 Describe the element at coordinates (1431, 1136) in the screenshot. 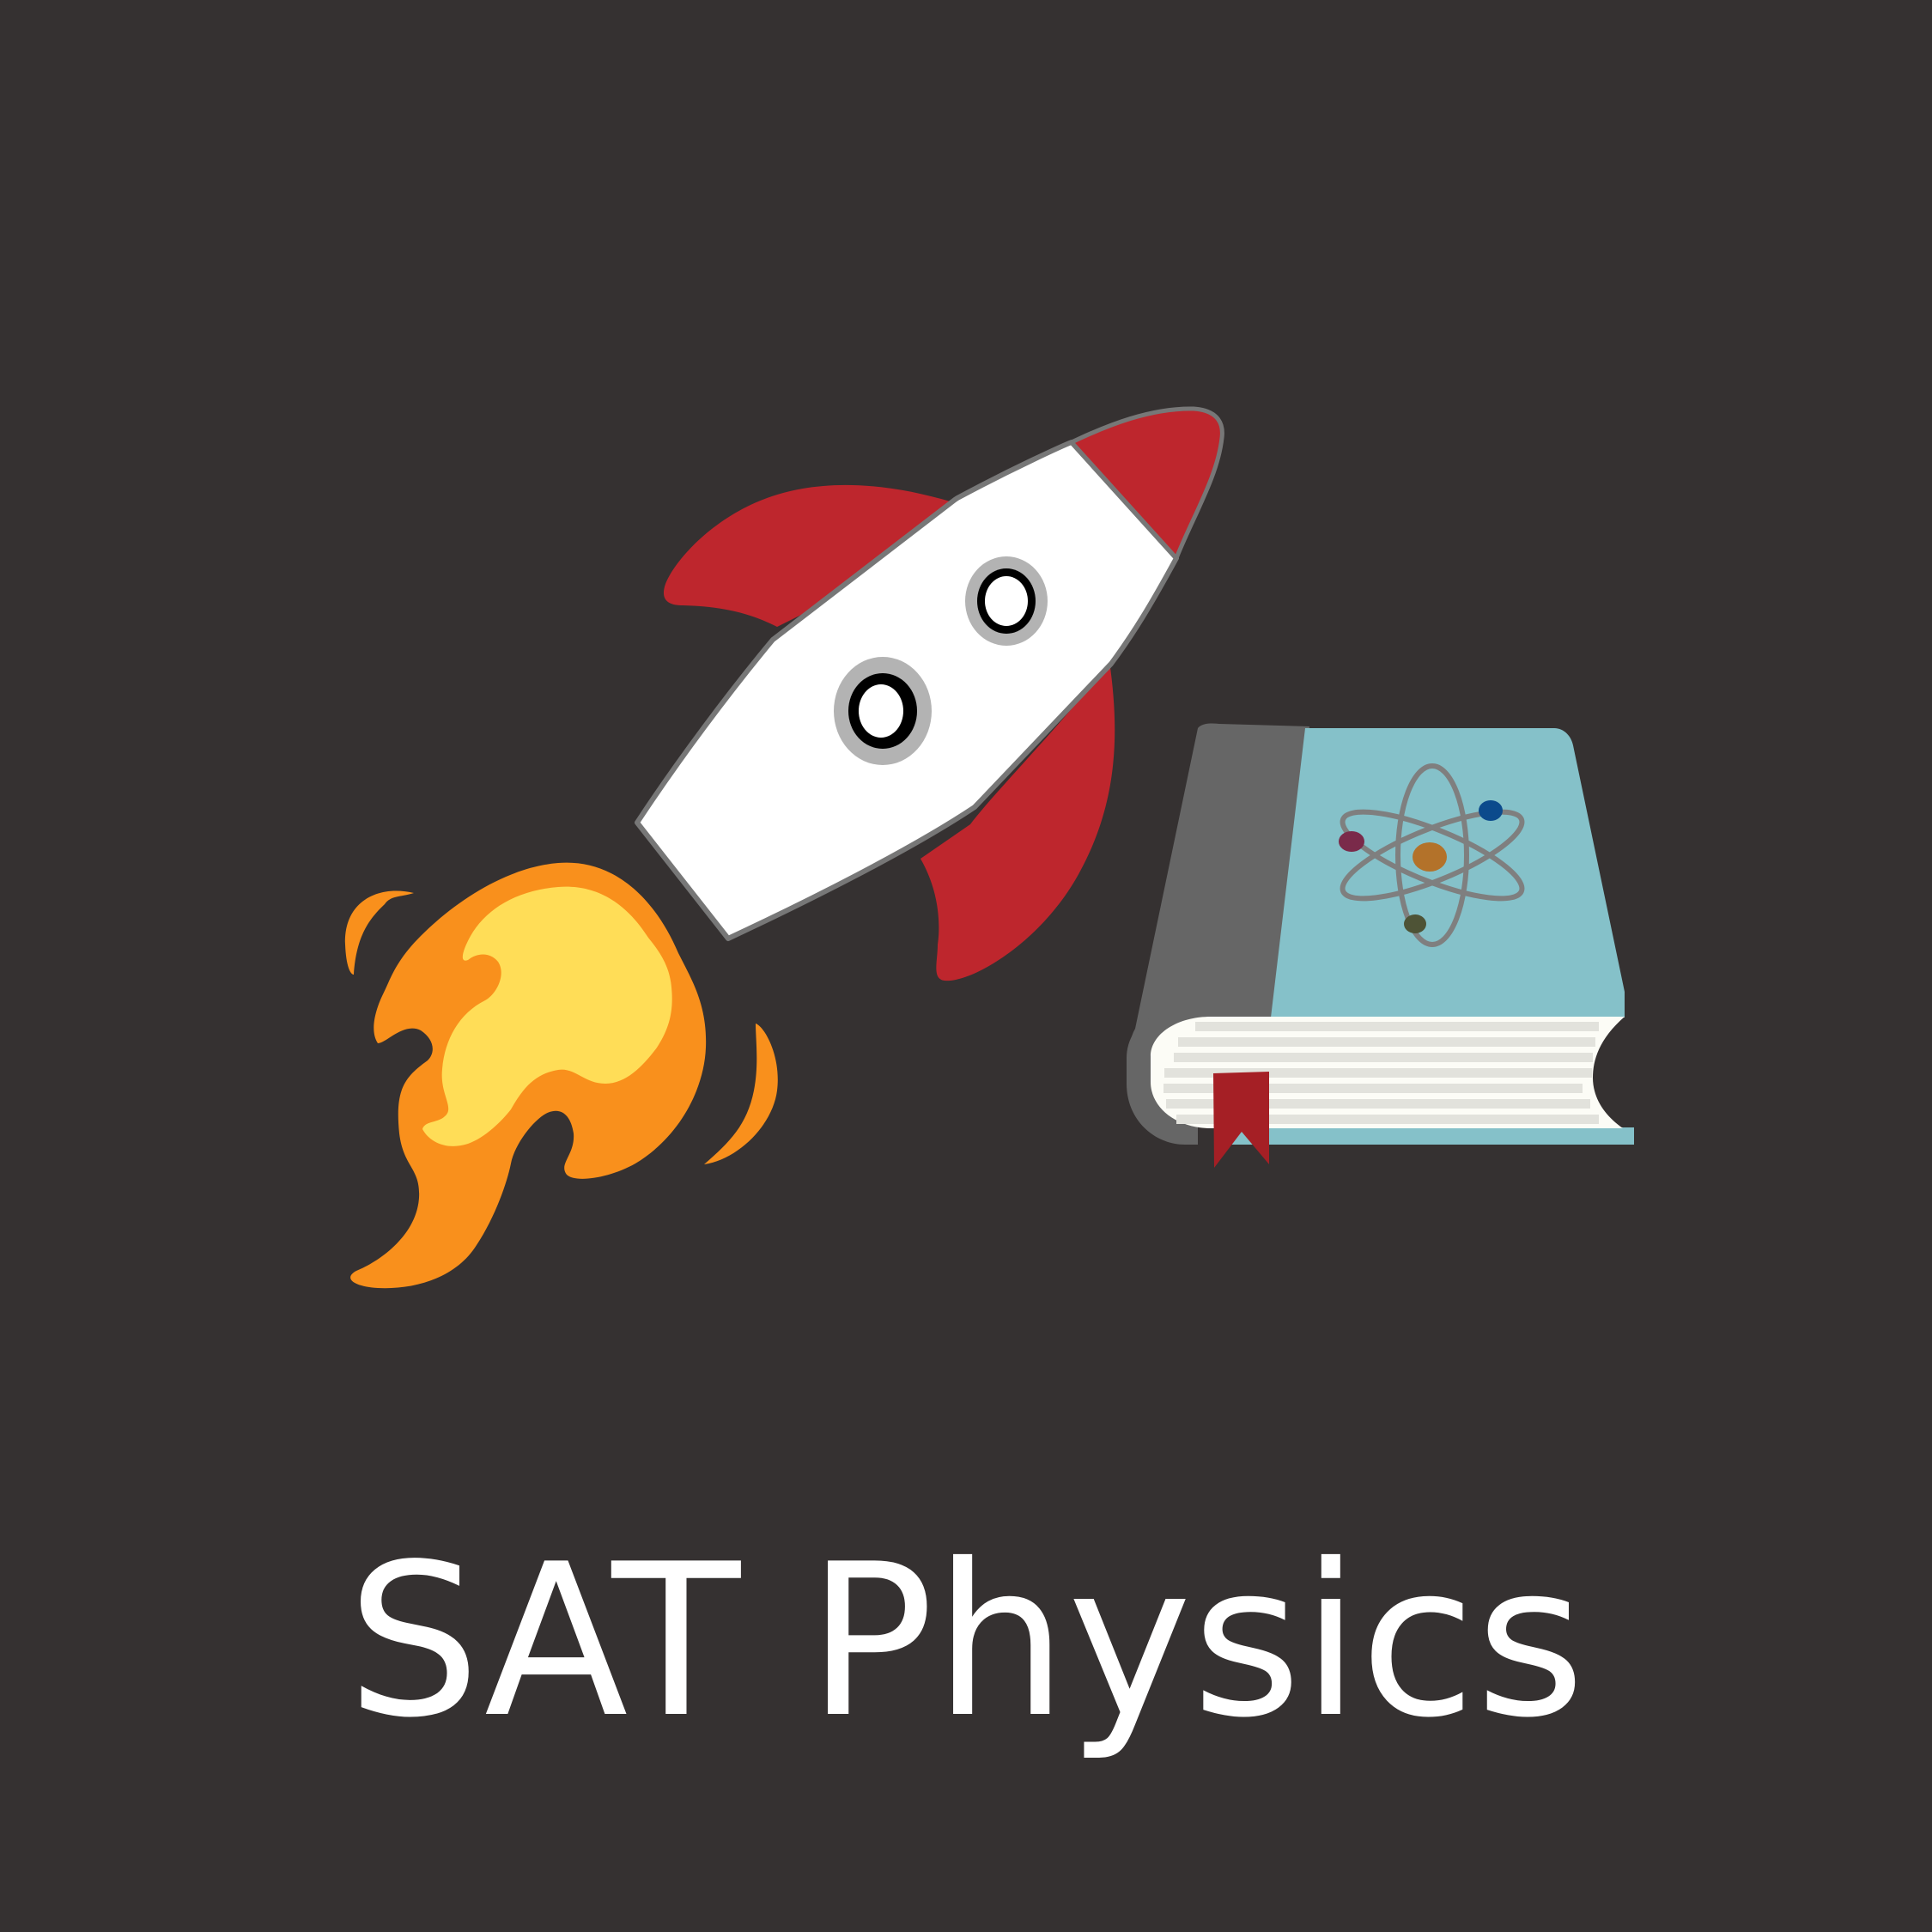

I see `book-bottom-edge` at that location.